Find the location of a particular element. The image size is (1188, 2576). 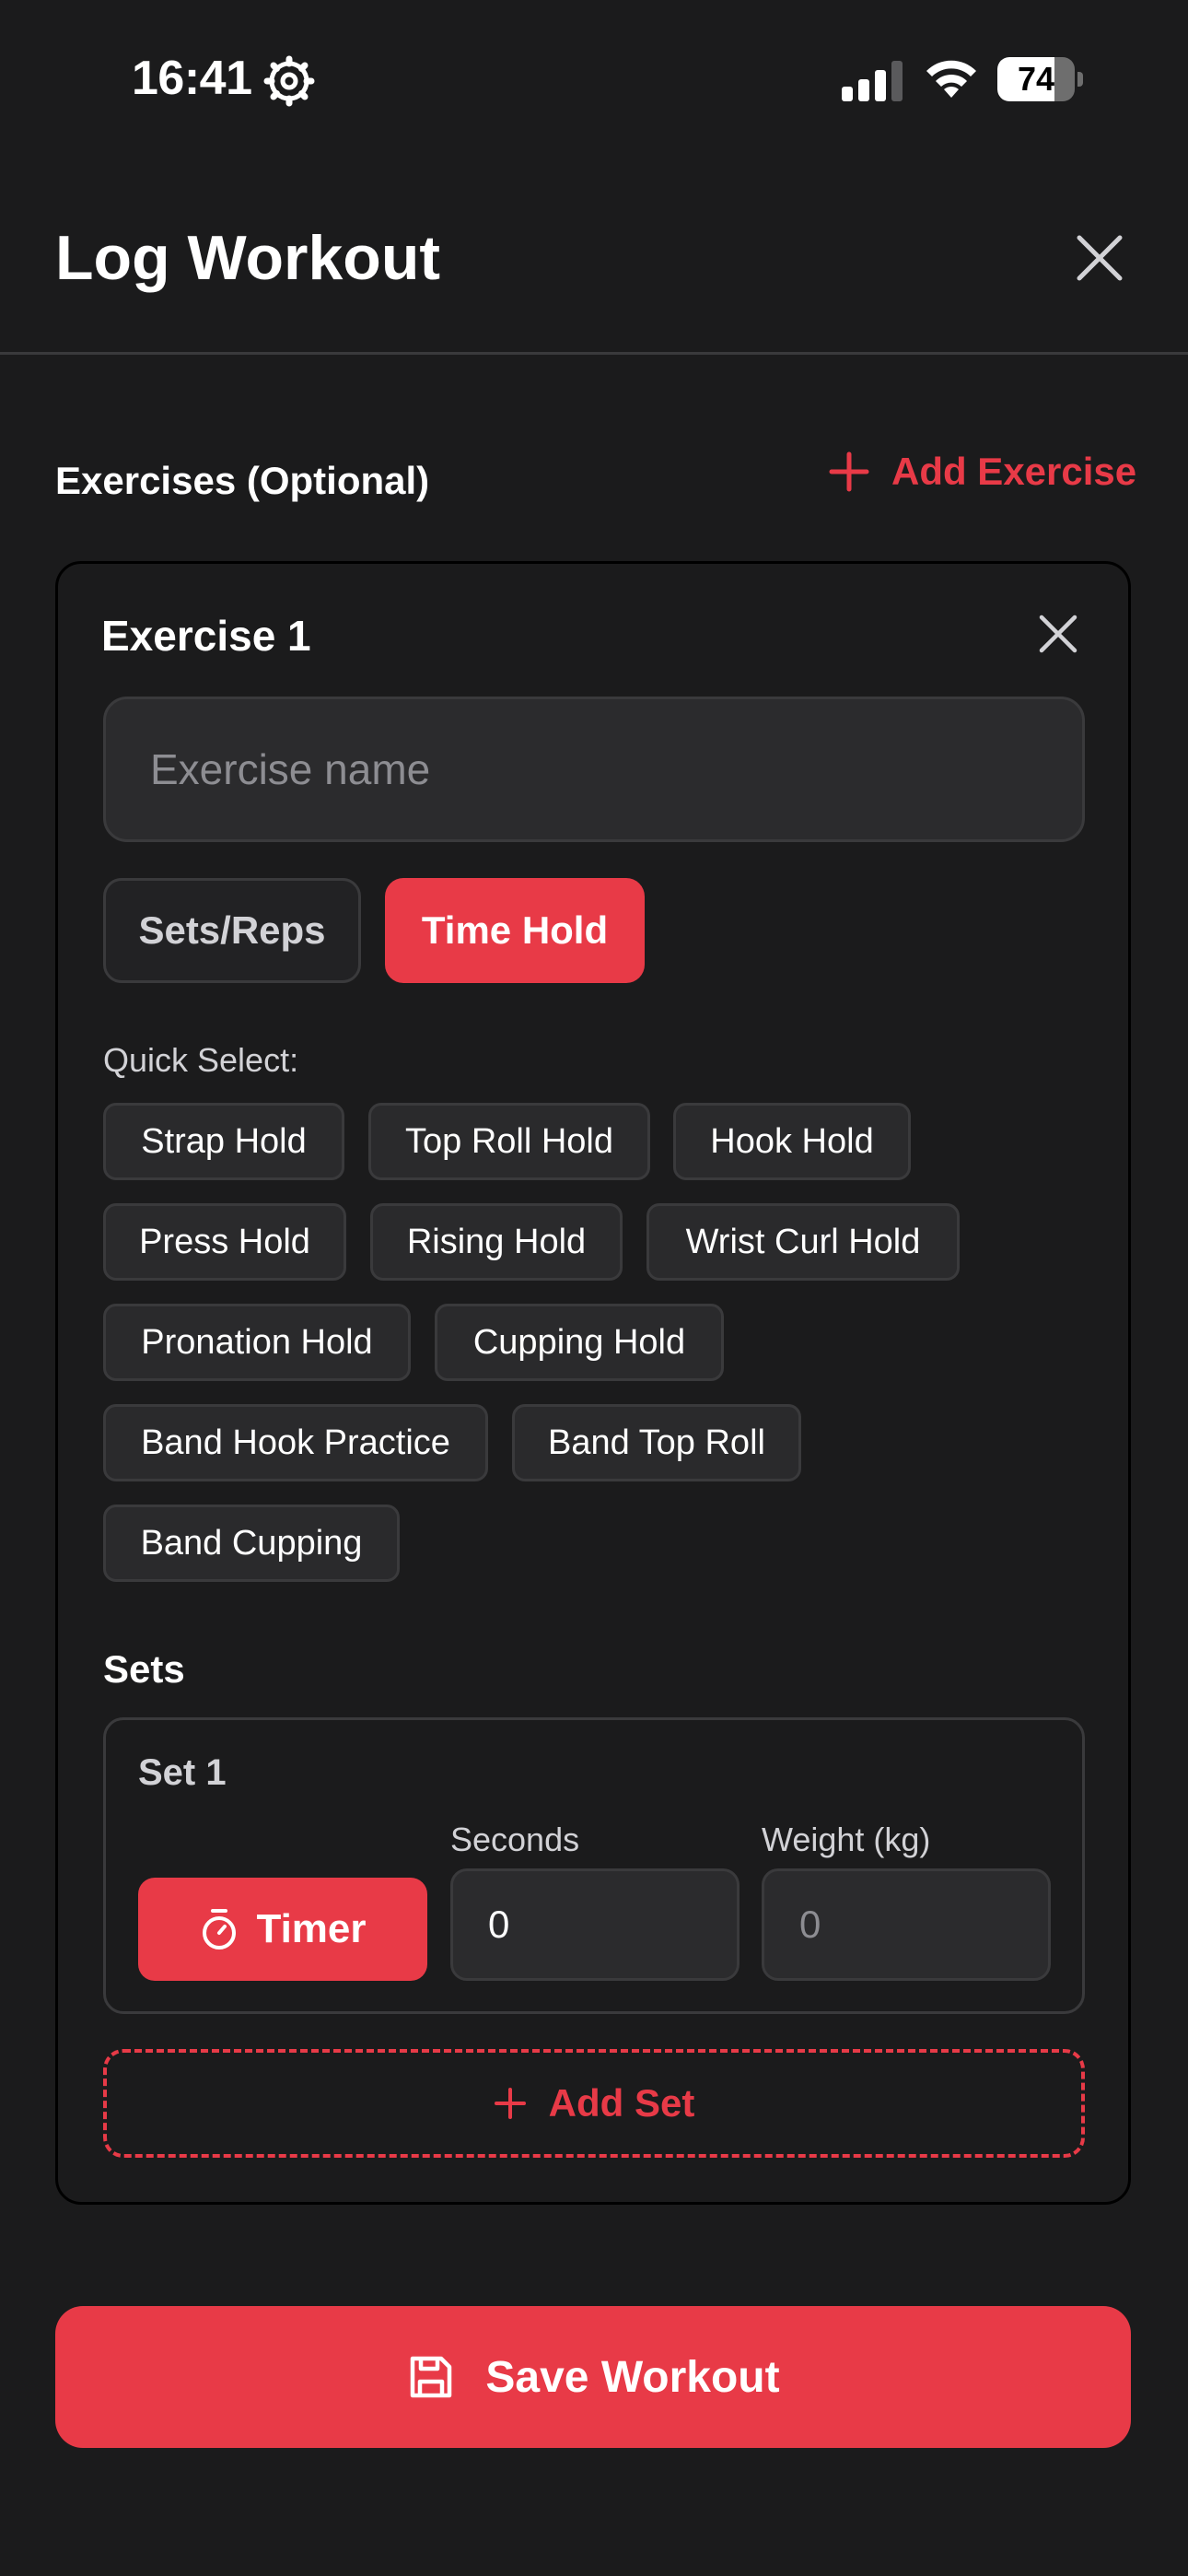

save-workout-label: Save Workout is located at coordinates (632, 2377).